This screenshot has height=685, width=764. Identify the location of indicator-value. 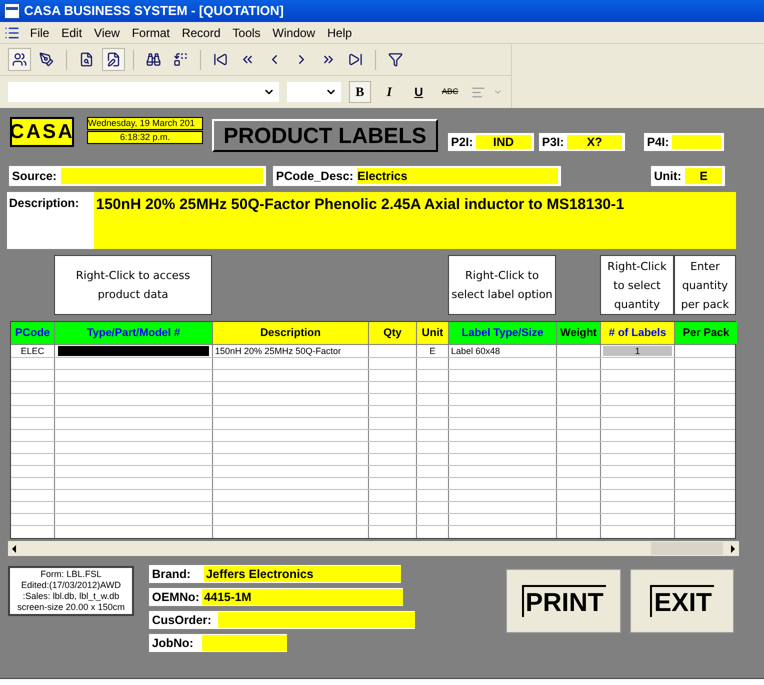
(696, 142).